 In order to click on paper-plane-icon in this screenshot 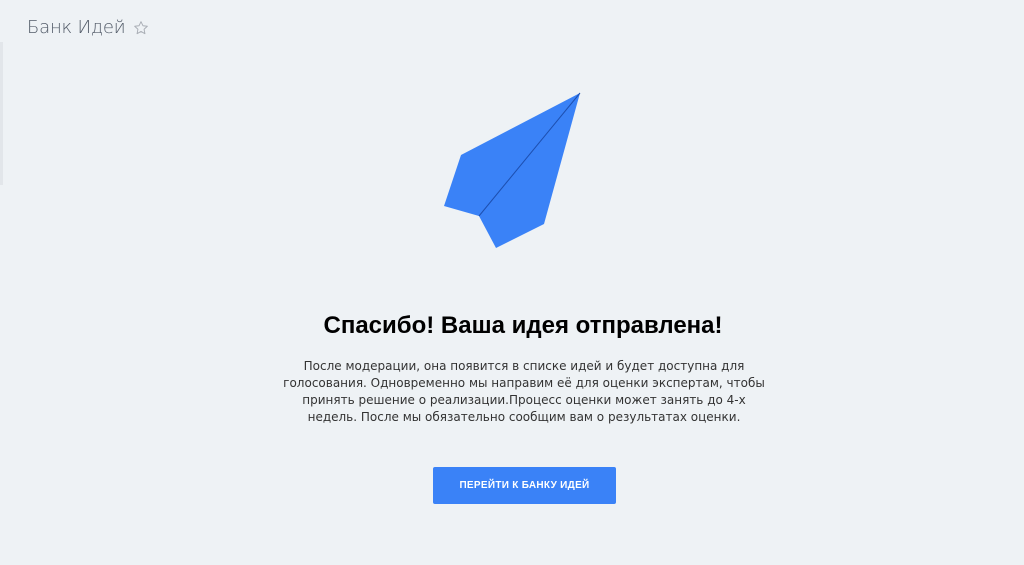, I will do `click(512, 170)`.